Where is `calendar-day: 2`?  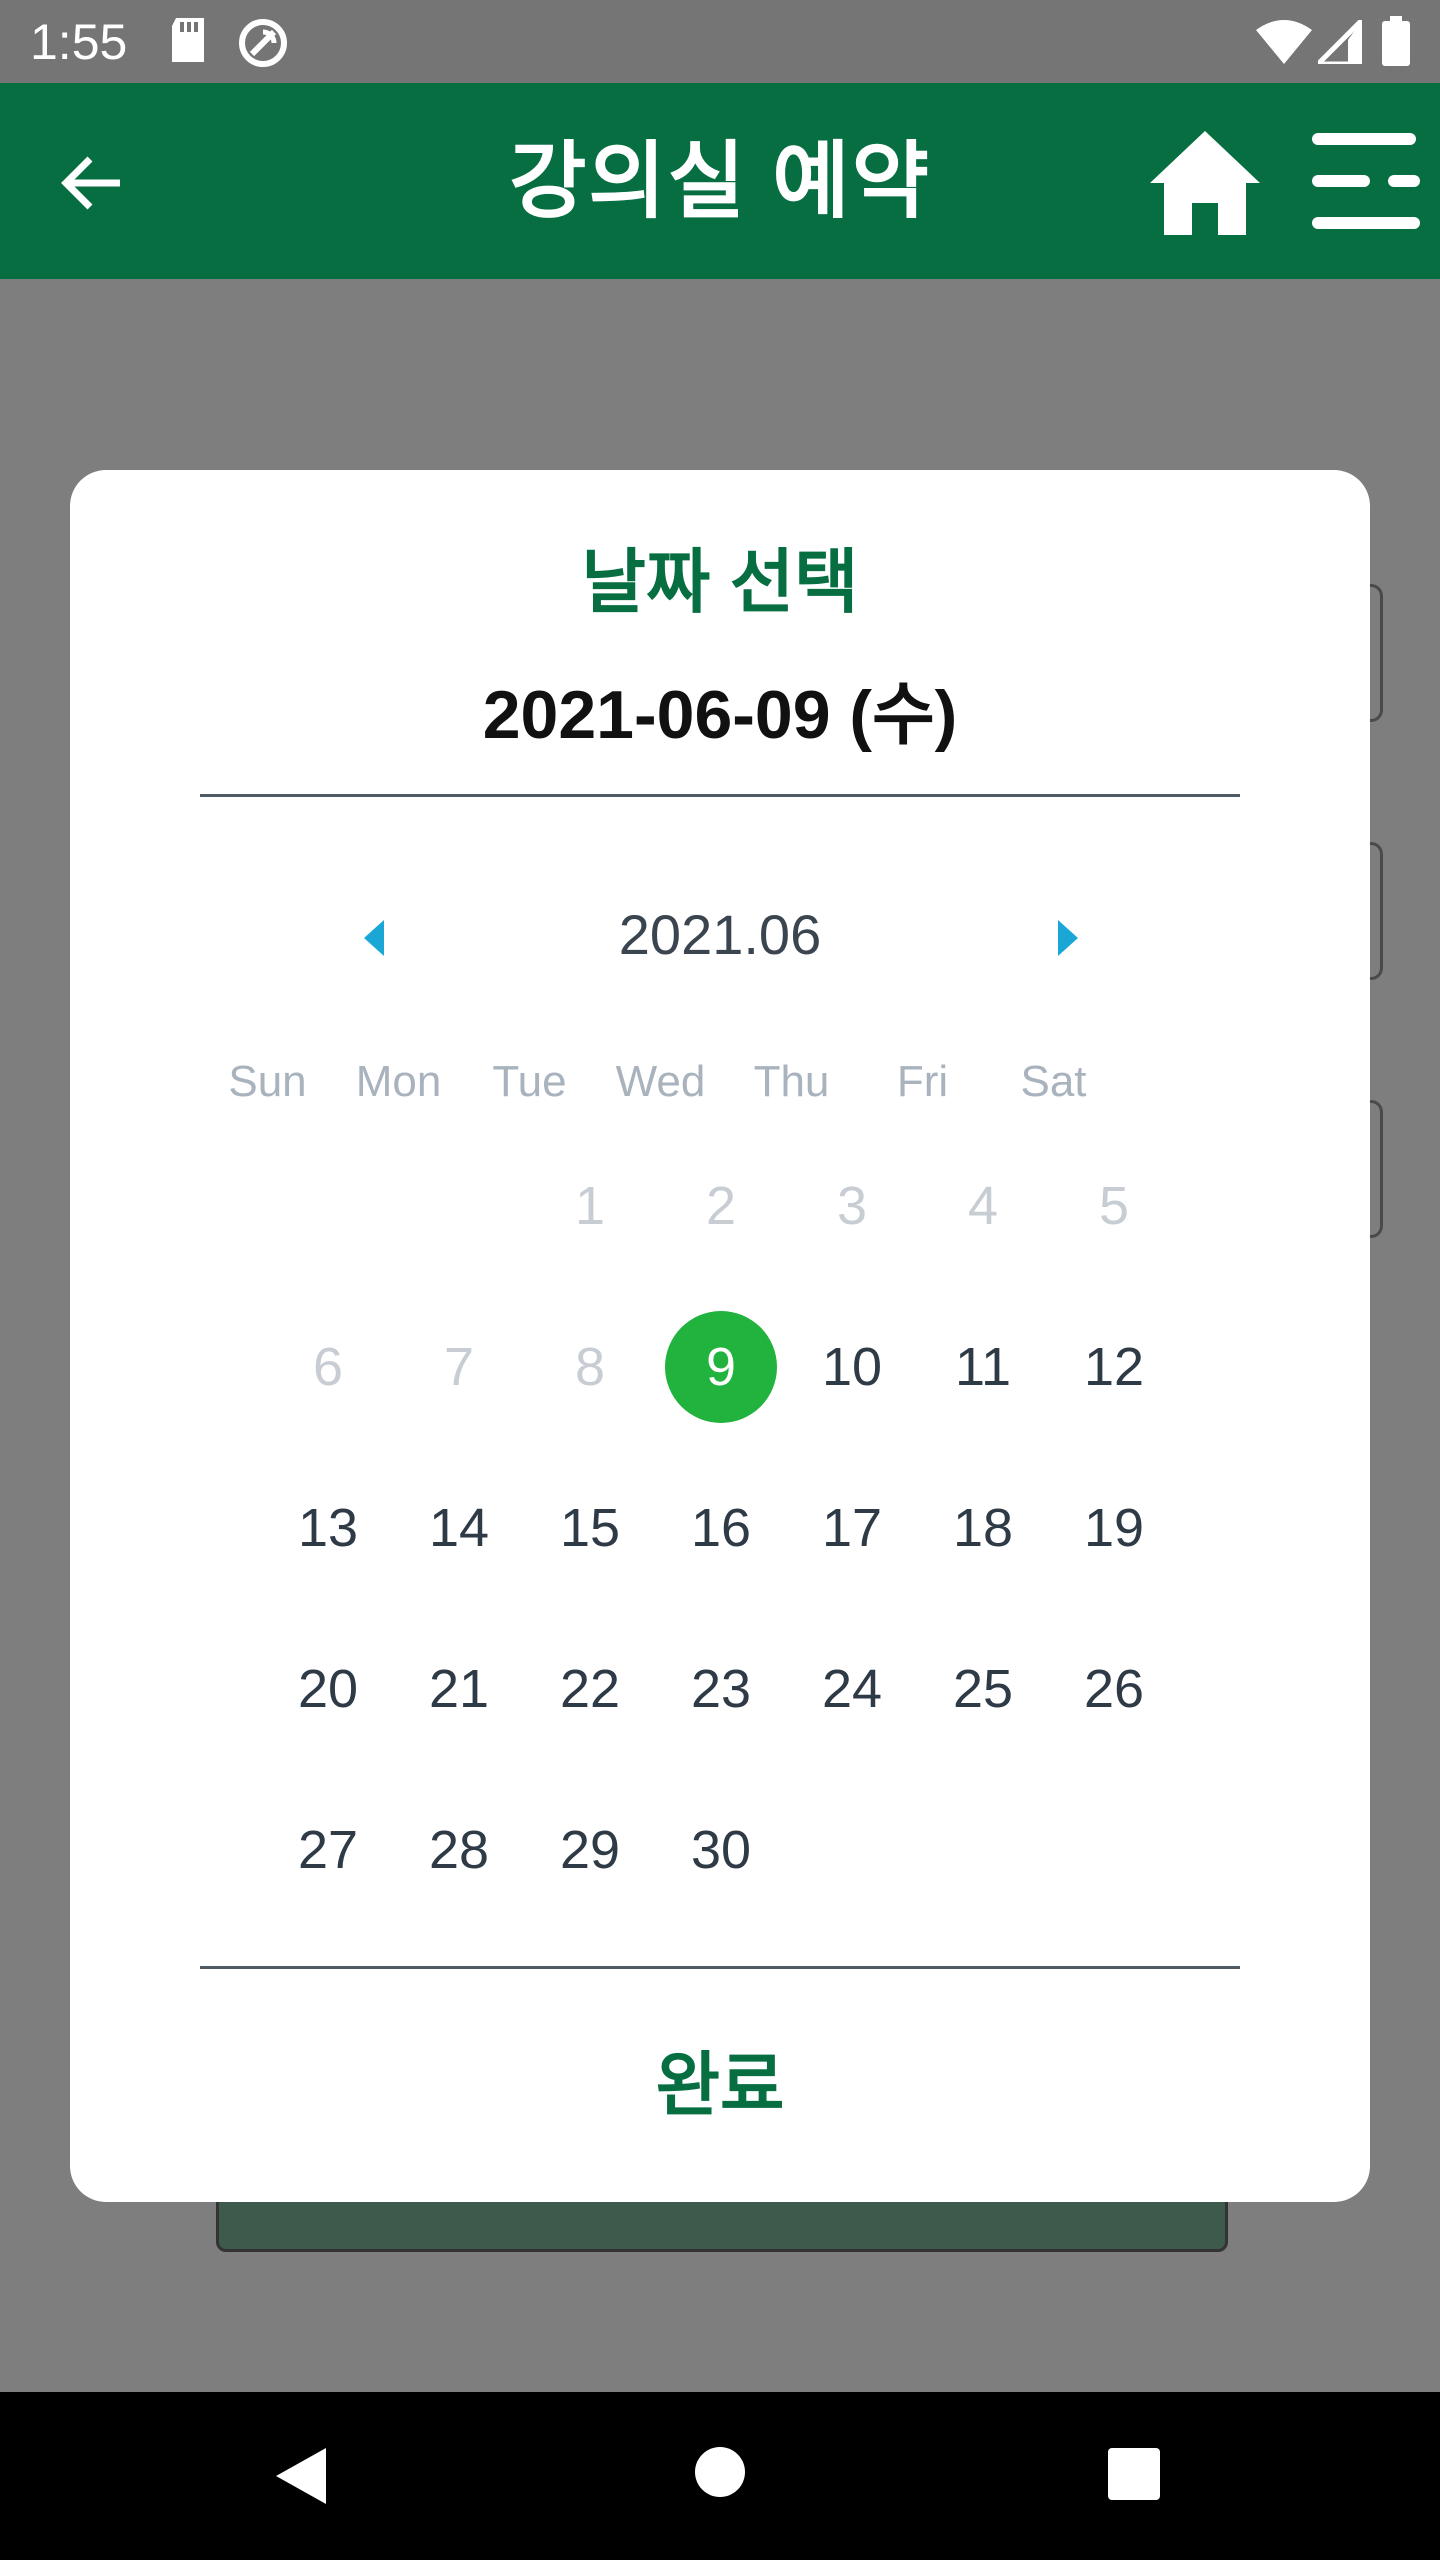 calendar-day: 2 is located at coordinates (721, 1206).